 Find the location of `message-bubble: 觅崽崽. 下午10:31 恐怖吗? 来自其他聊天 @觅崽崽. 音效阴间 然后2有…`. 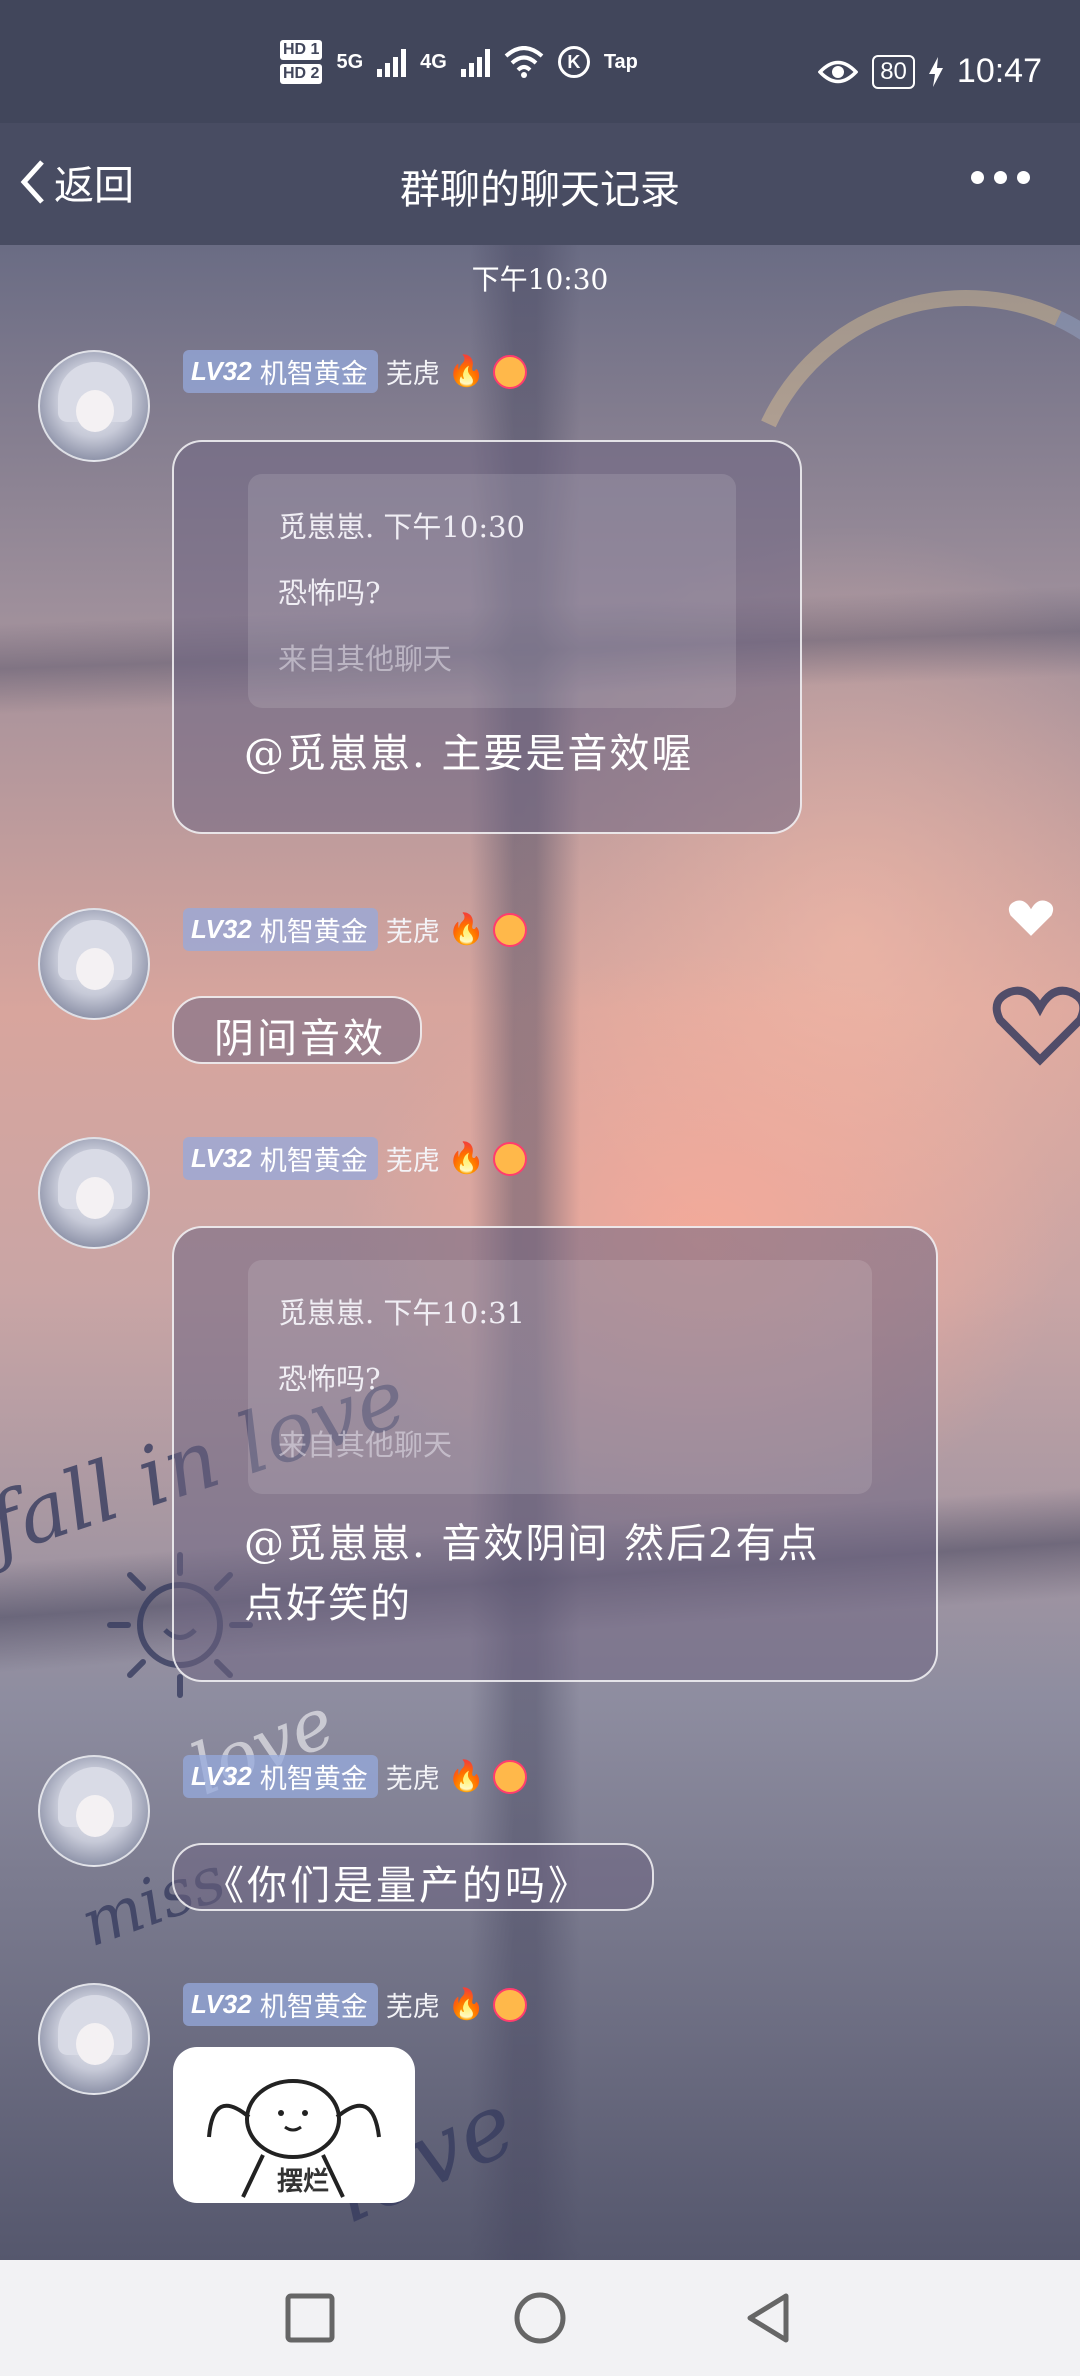

message-bubble: 觅崽崽. 下午10:31 恐怖吗? 来自其他聊天 @觅崽崽. 音效阴间 然后2有… is located at coordinates (555, 1454).